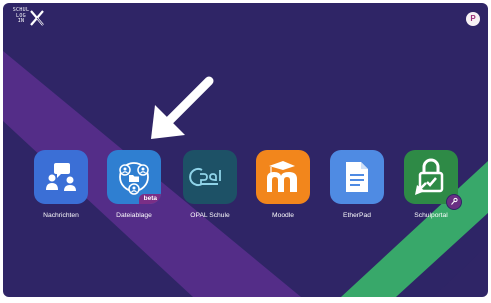 Image resolution: width=491 pixels, height=303 pixels. I want to click on app-label: Moodle, so click(283, 215).